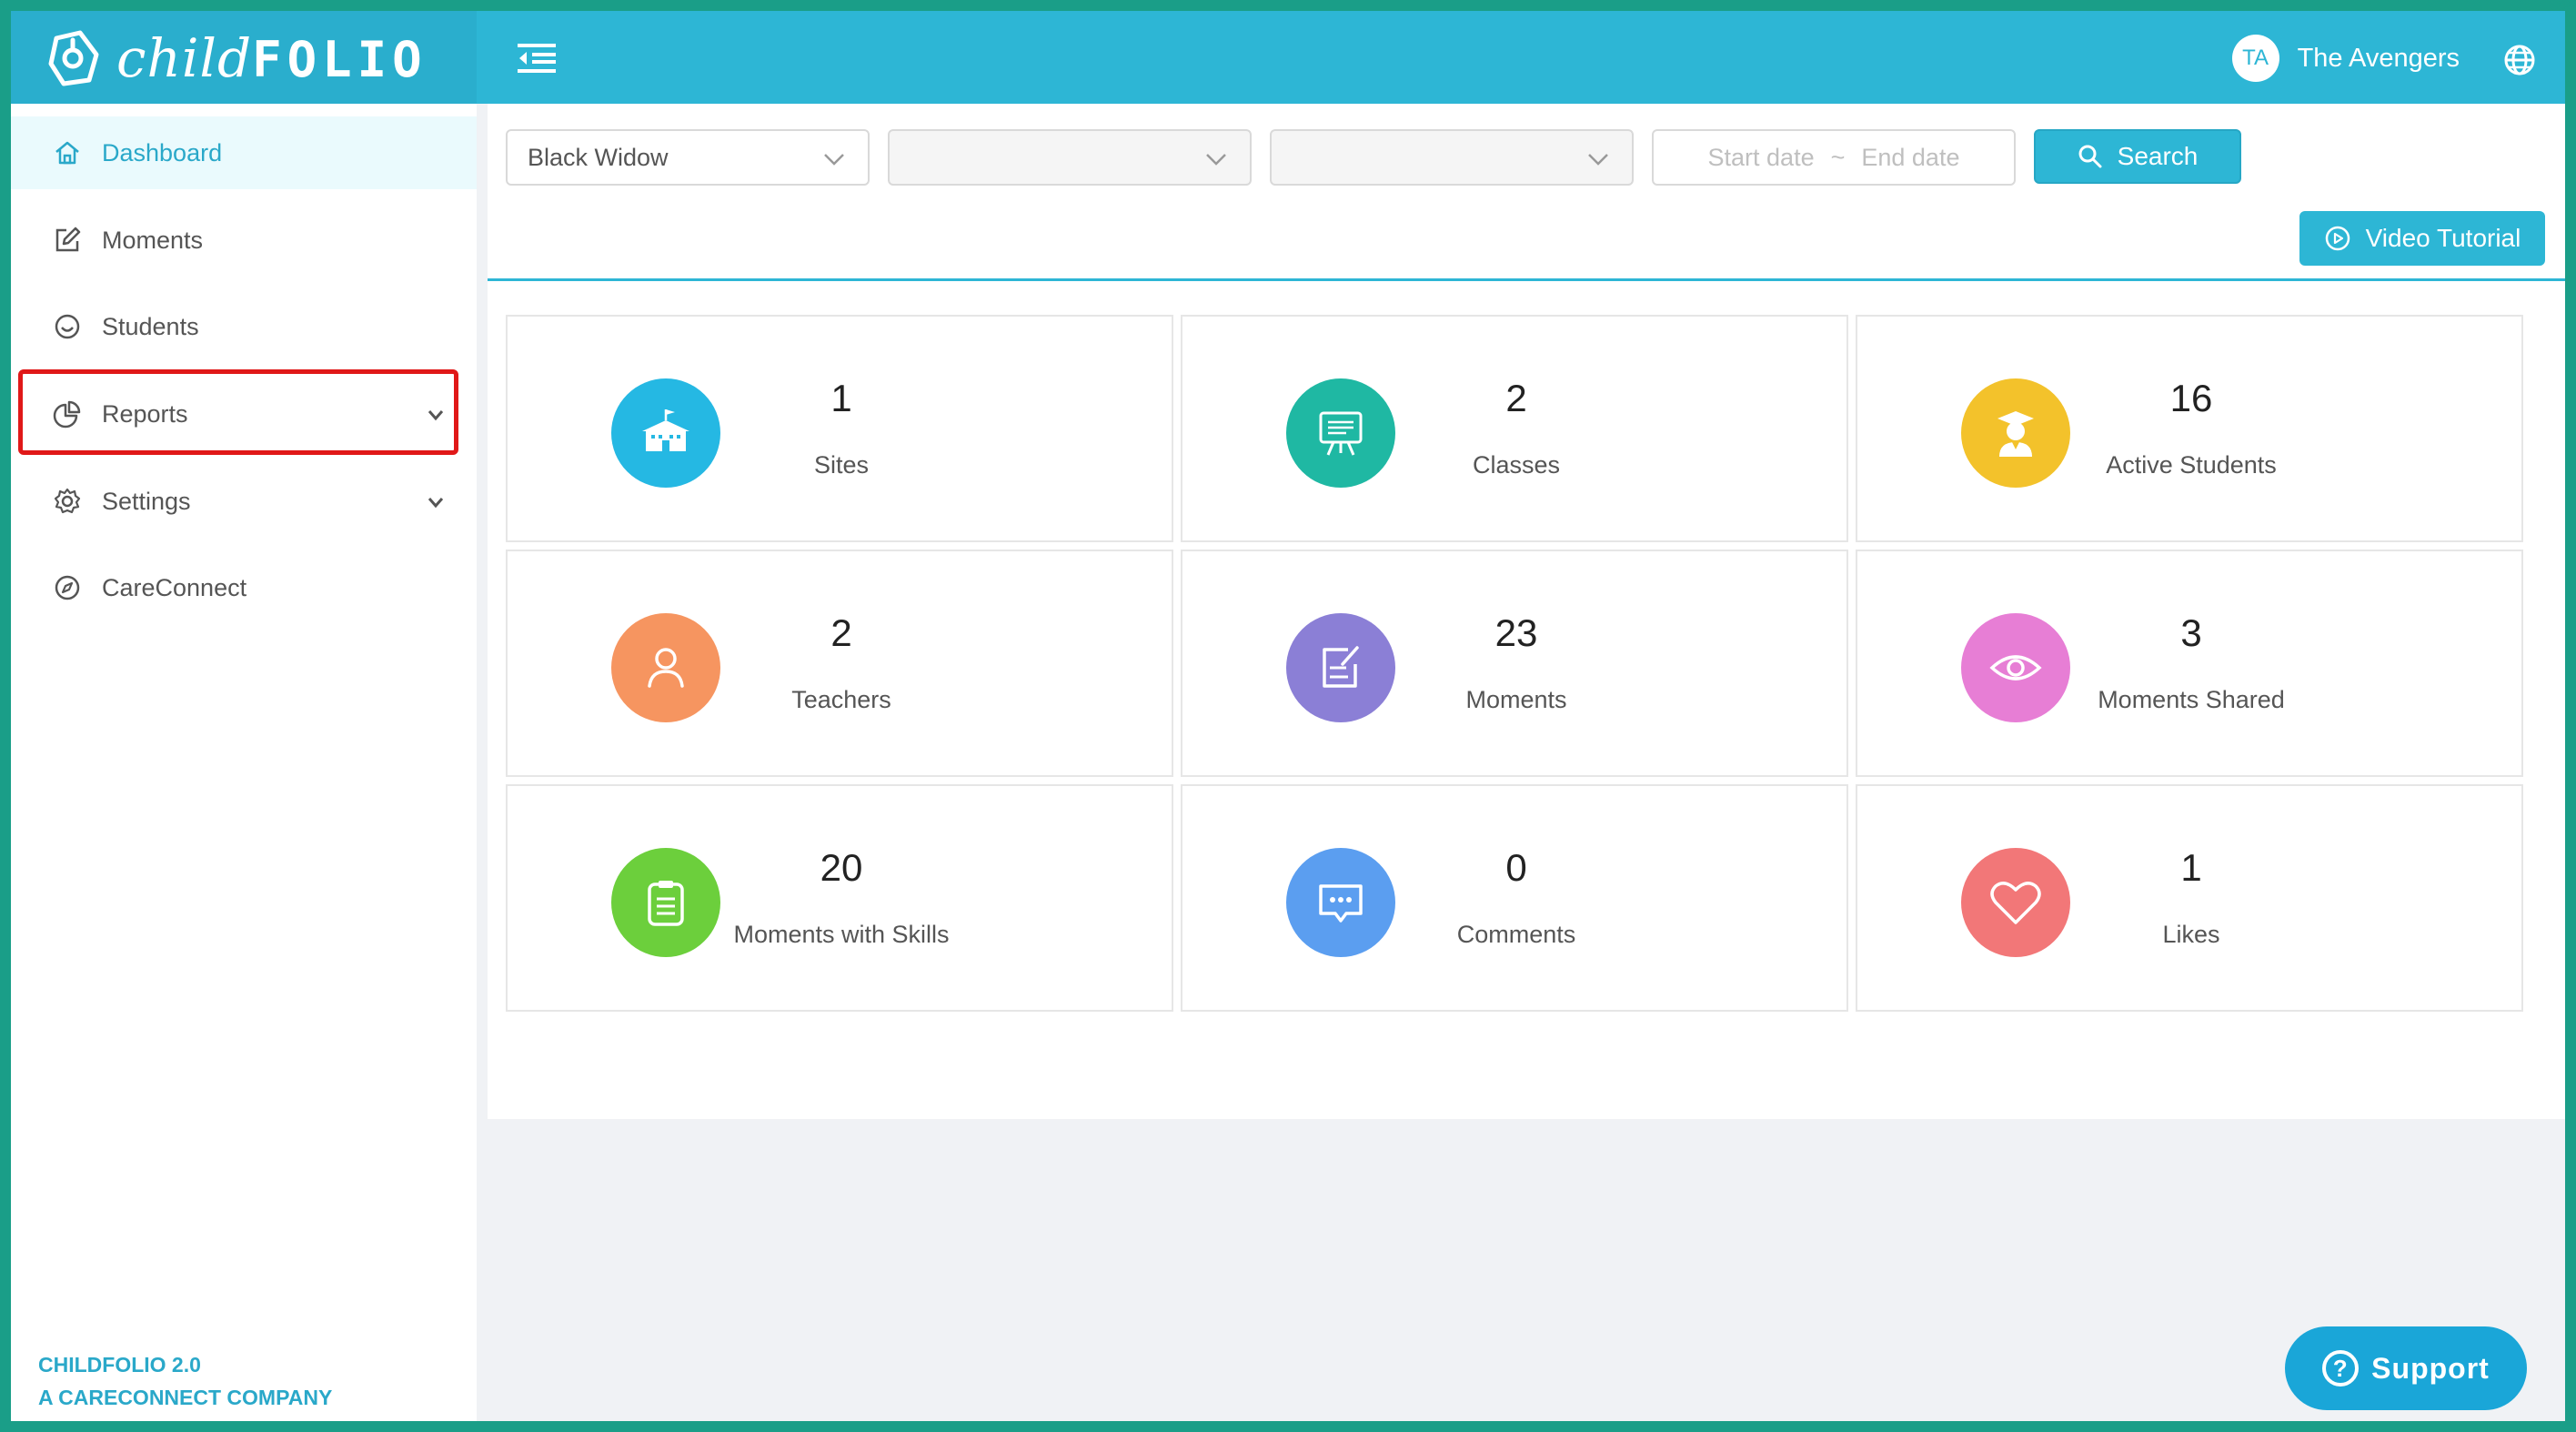 The image size is (2576, 1432). Describe the element at coordinates (68, 240) in the screenshot. I see `edit-icon` at that location.